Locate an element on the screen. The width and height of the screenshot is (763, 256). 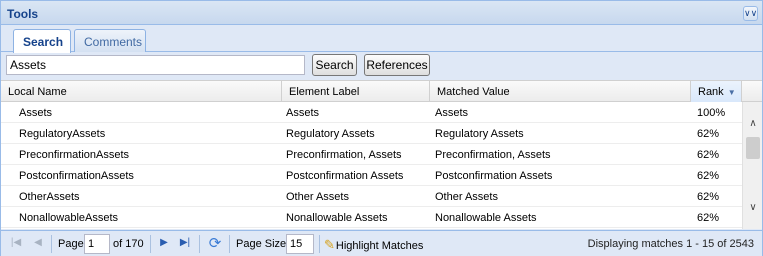
scroll-up-icon: ∧ is located at coordinates (753, 124).